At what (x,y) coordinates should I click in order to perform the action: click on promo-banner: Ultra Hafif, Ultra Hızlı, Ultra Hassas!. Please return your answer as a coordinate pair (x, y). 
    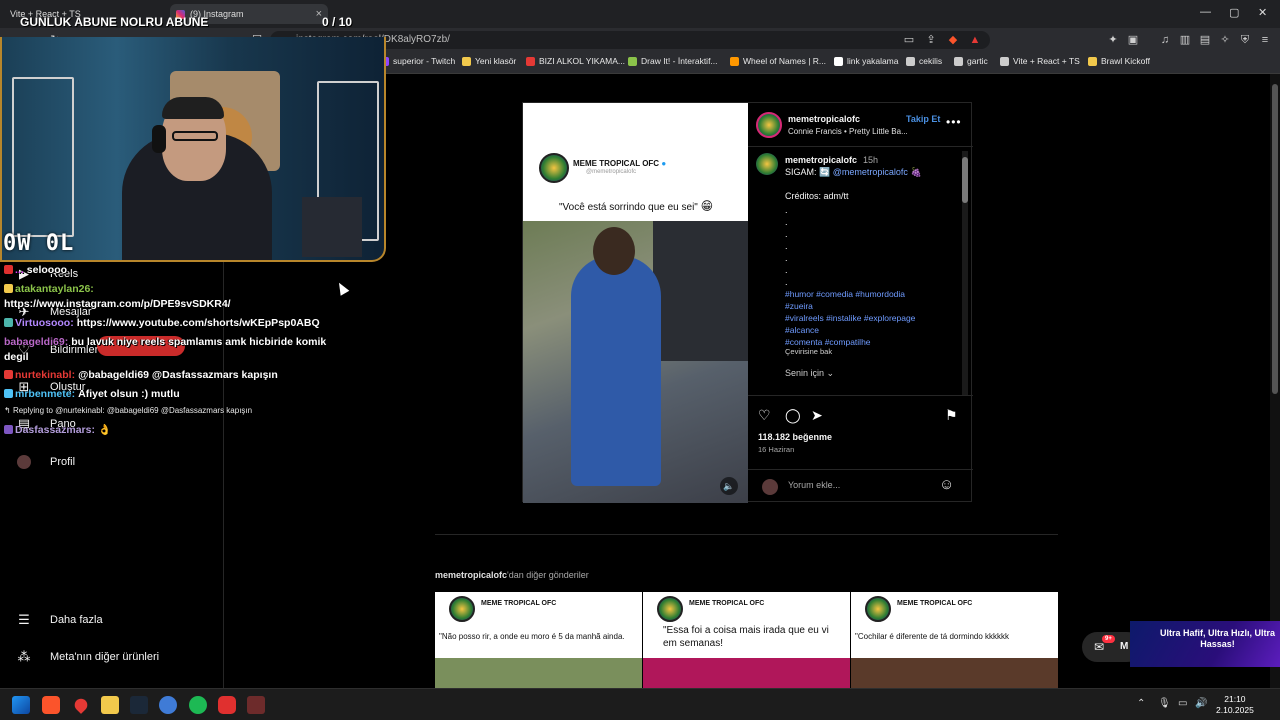
    Looking at the image, I should click on (1205, 644).